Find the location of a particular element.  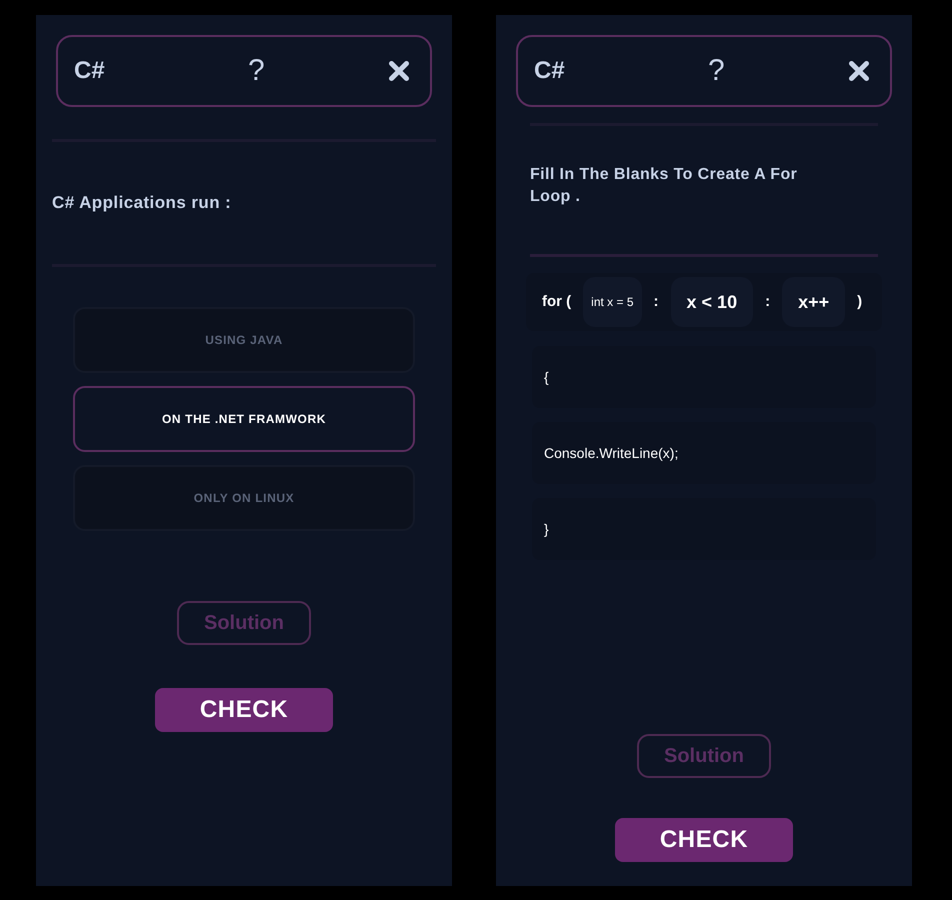

code-blank: x < 10 is located at coordinates (712, 302).